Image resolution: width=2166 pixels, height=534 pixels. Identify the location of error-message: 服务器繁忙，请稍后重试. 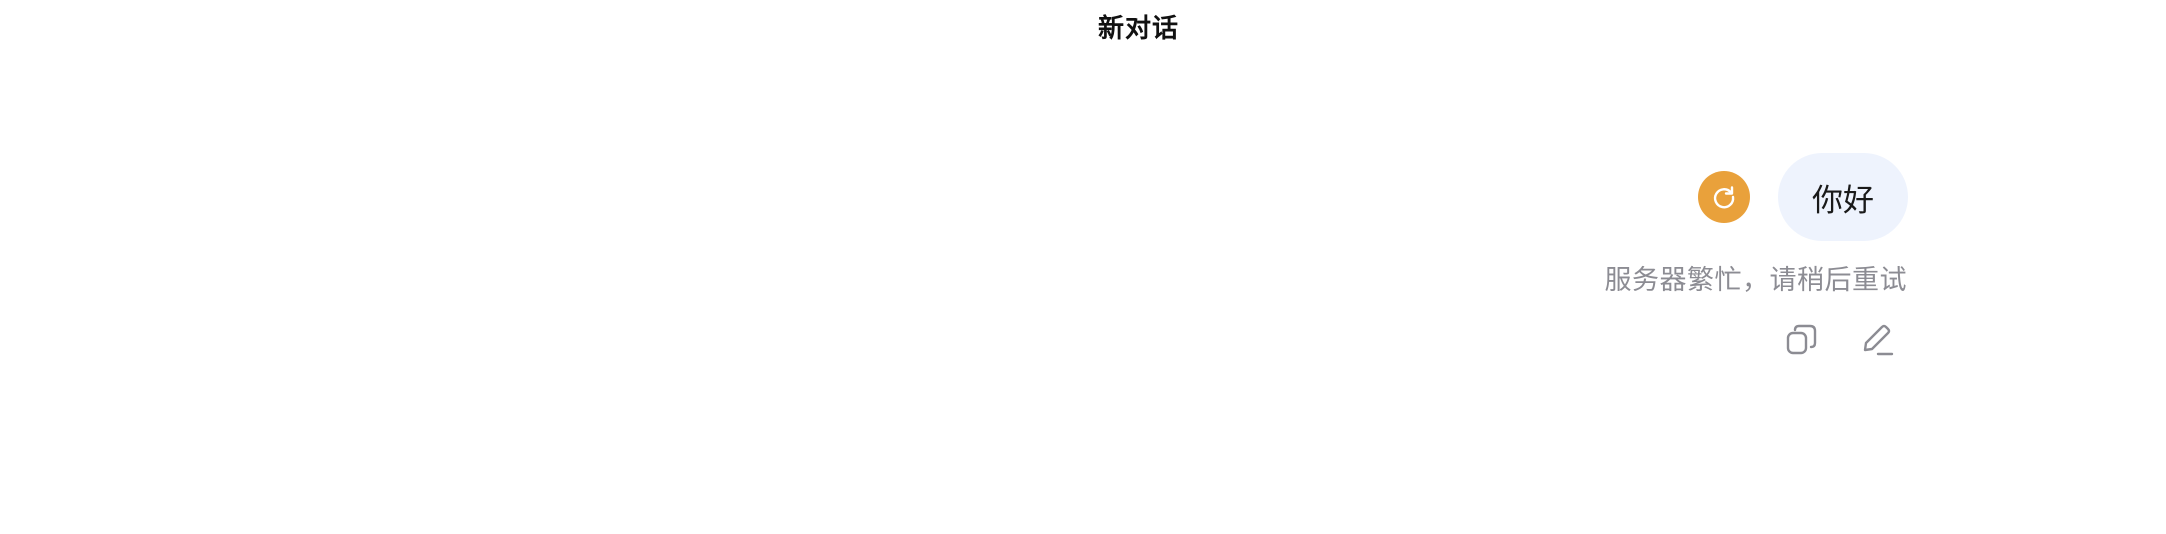
(1755, 280).